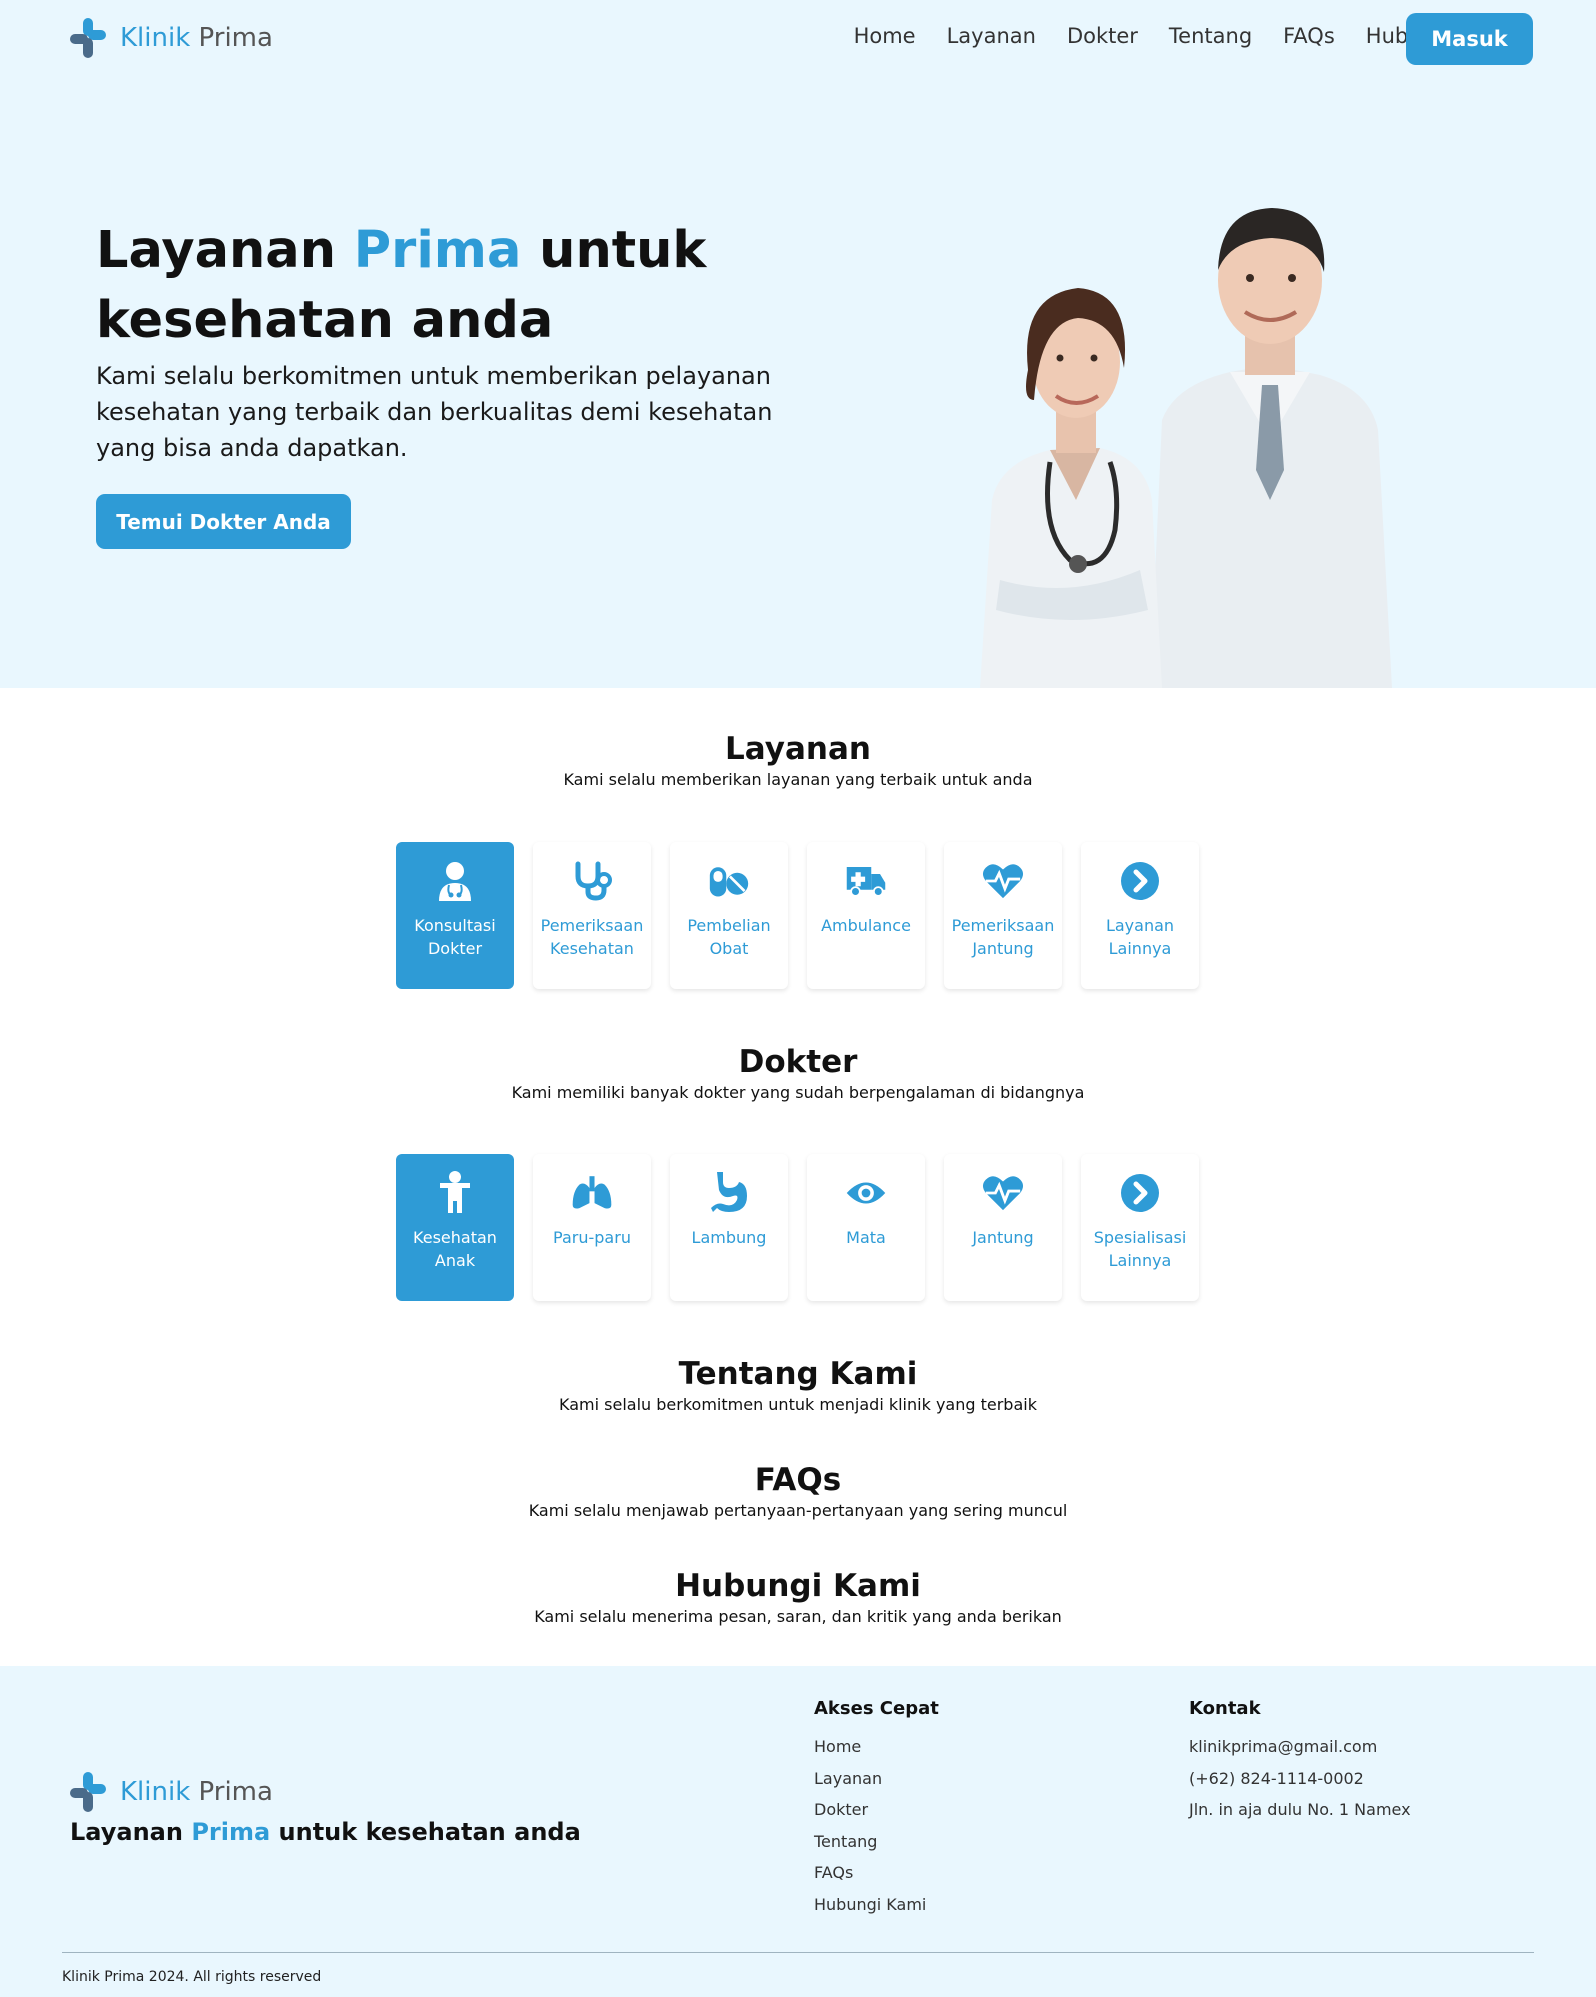 Image resolution: width=1596 pixels, height=1997 pixels. I want to click on service-card-label: Pemeriksaan Jantung, so click(1003, 937).